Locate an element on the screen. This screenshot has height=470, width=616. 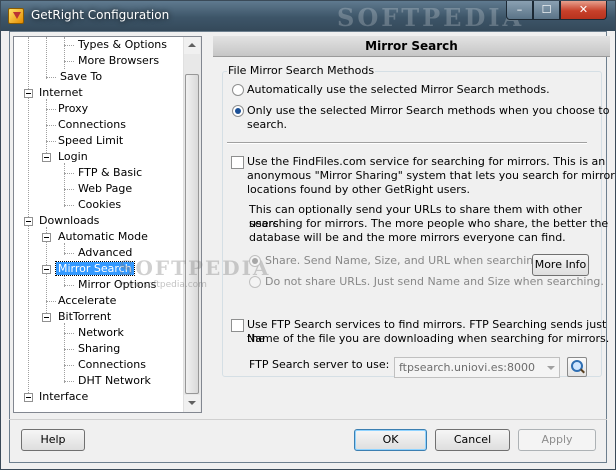
footer-divider is located at coordinates (308, 419).